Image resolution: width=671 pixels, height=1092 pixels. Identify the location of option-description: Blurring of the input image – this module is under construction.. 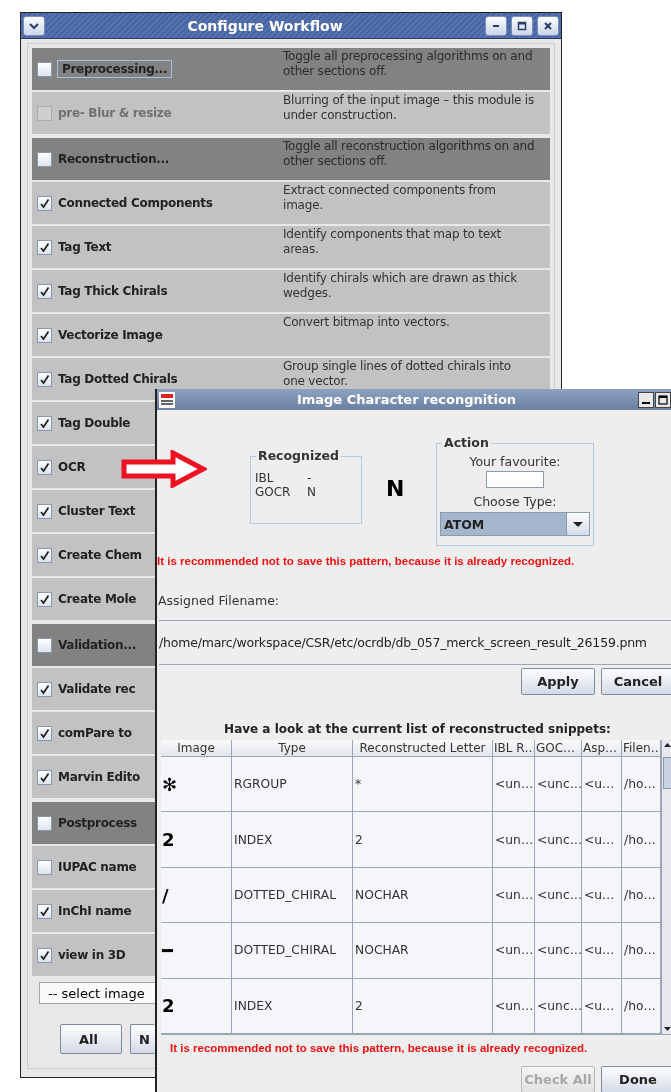
(409, 107).